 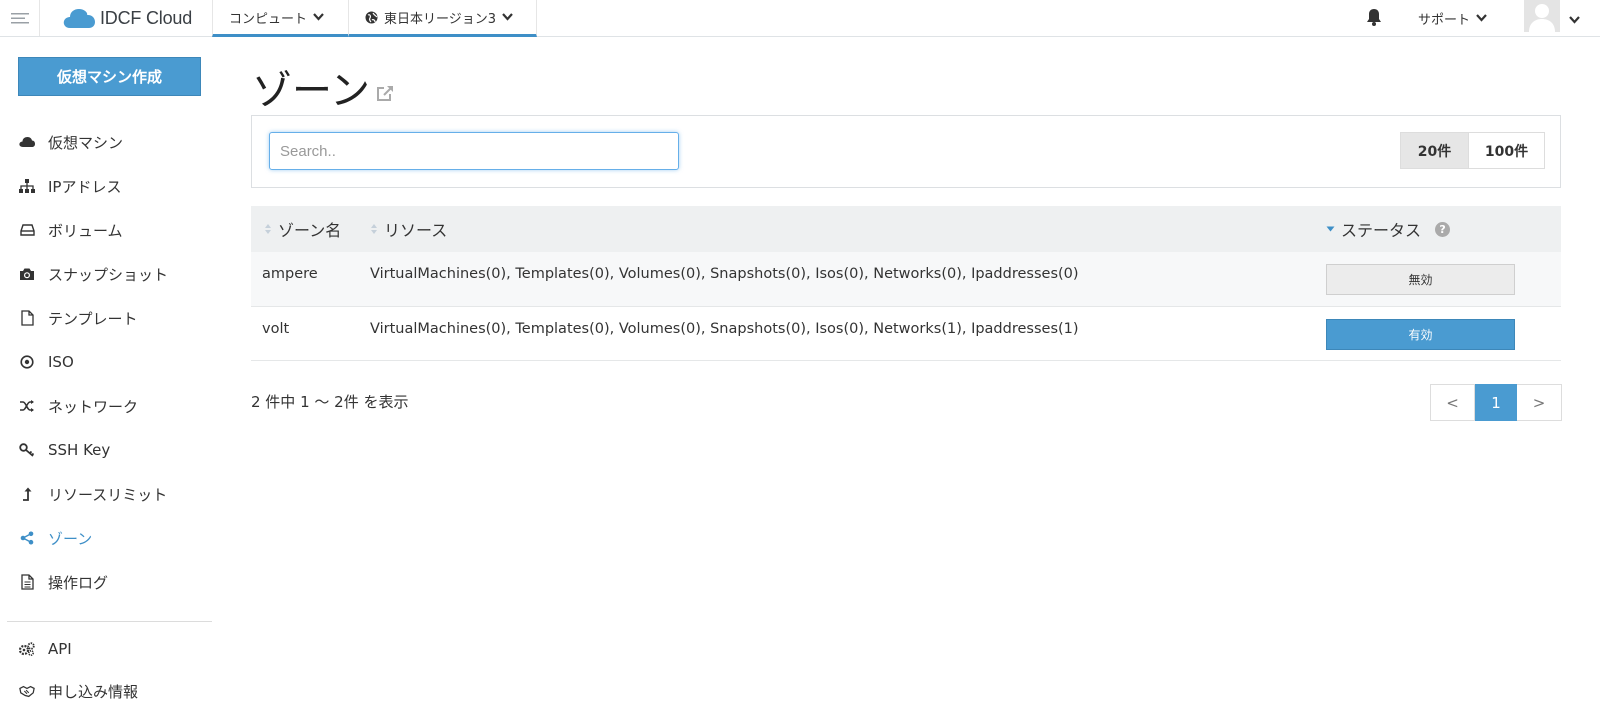 What do you see at coordinates (27, 494) in the screenshot?
I see `level-up-icon` at bounding box center [27, 494].